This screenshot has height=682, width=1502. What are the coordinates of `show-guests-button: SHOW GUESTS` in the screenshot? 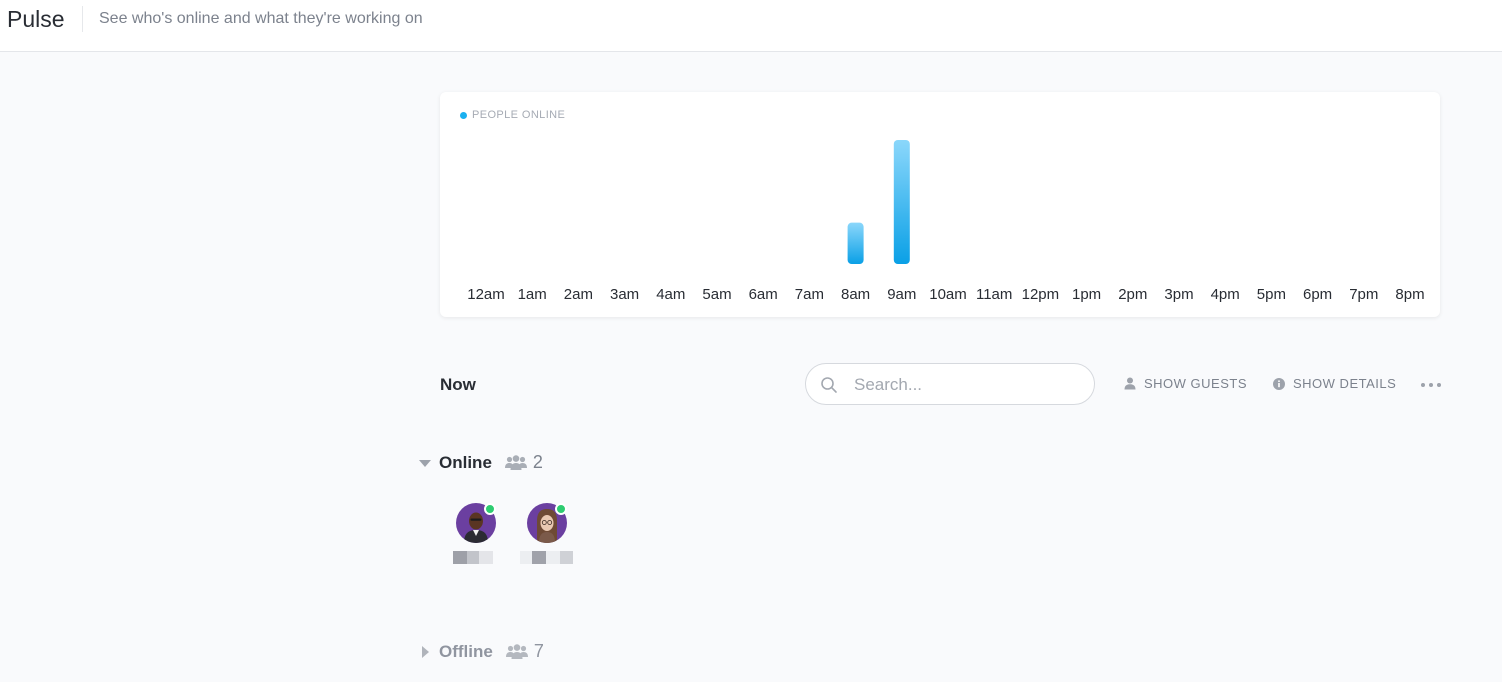 It's located at (1185, 383).